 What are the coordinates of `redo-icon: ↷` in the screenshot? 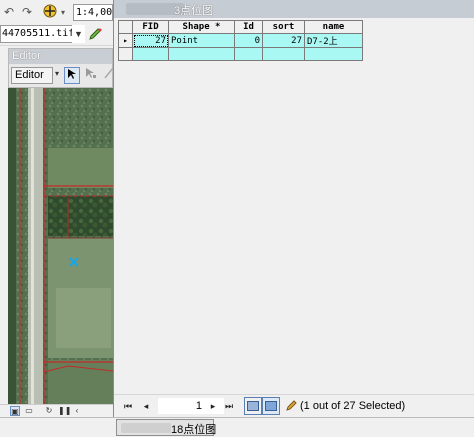 It's located at (27, 12).